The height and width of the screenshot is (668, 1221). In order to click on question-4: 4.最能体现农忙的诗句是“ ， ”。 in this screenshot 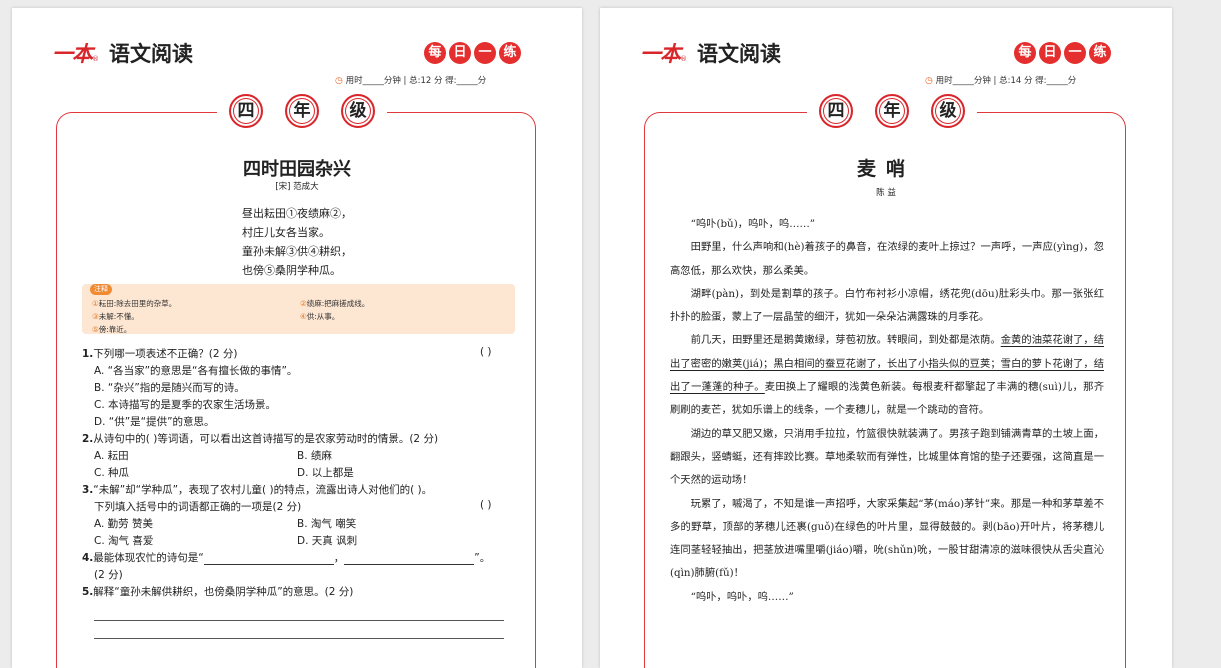, I will do `click(286, 558)`.